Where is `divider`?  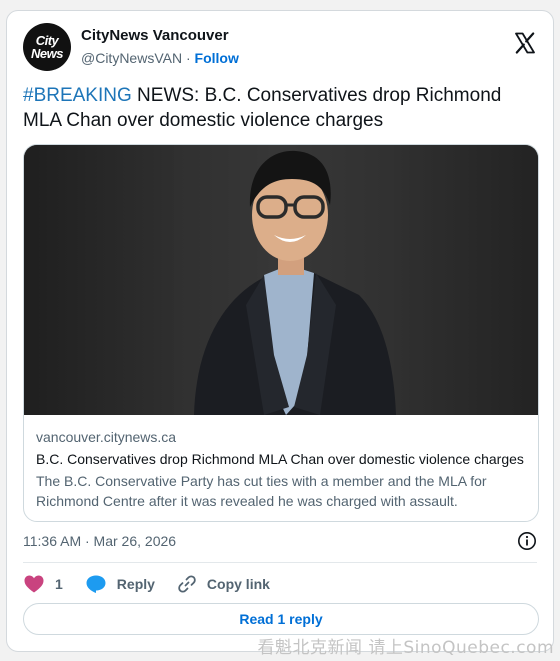
divider is located at coordinates (280, 562).